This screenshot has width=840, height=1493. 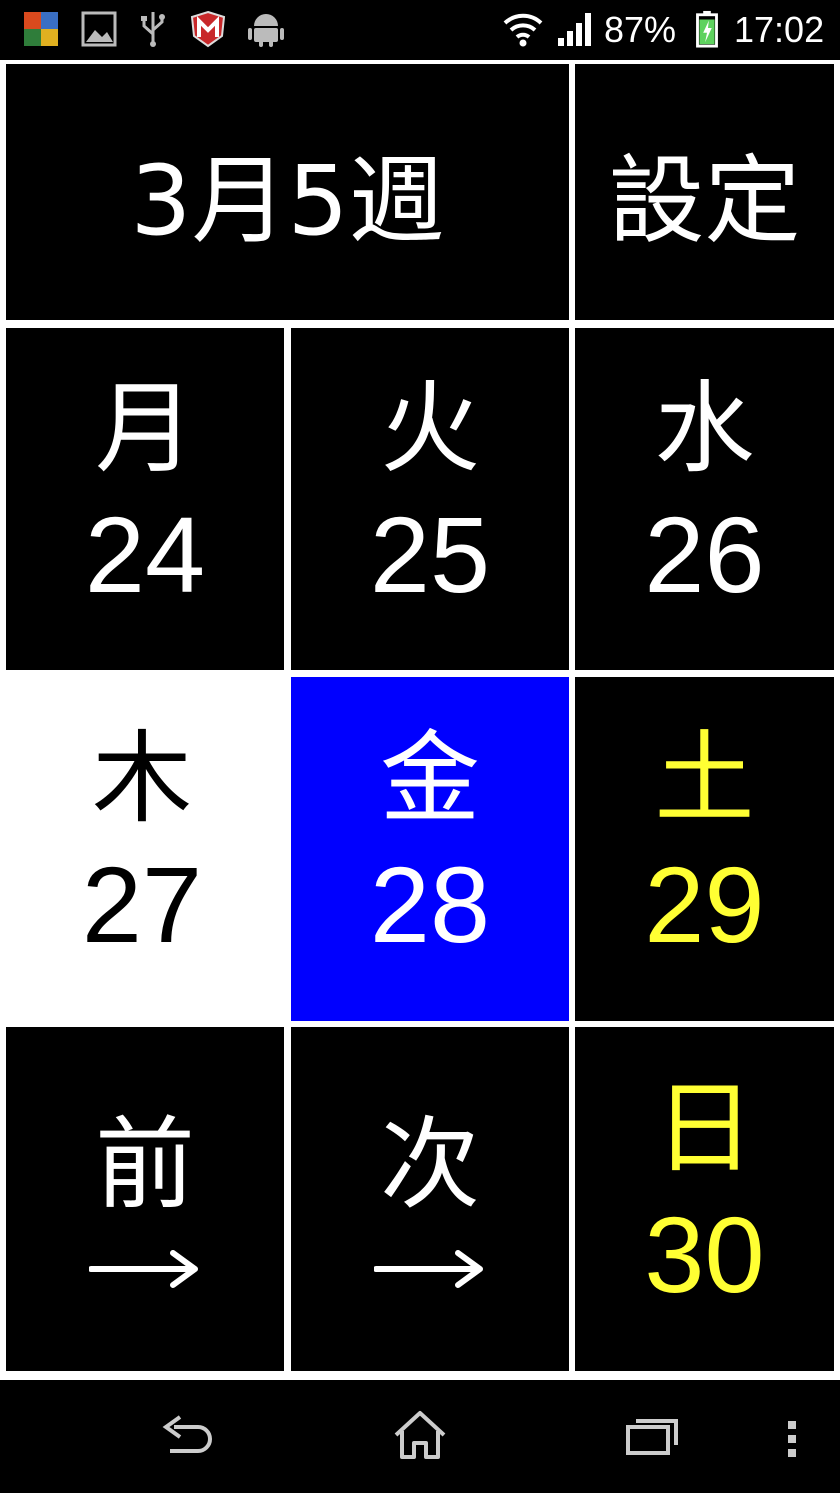 What do you see at coordinates (640, 29) in the screenshot?
I see `battery-percent: 87%` at bounding box center [640, 29].